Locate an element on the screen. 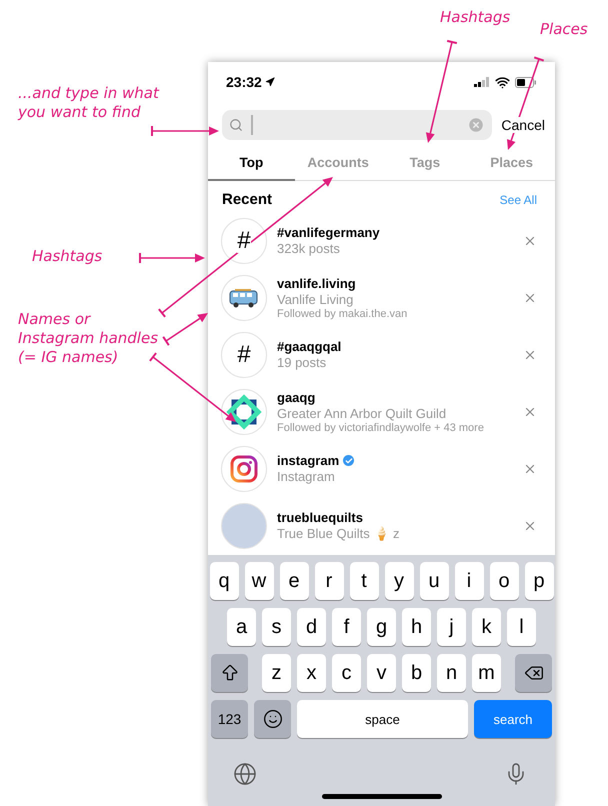  result-subtitle: Instagram is located at coordinates (306, 476).